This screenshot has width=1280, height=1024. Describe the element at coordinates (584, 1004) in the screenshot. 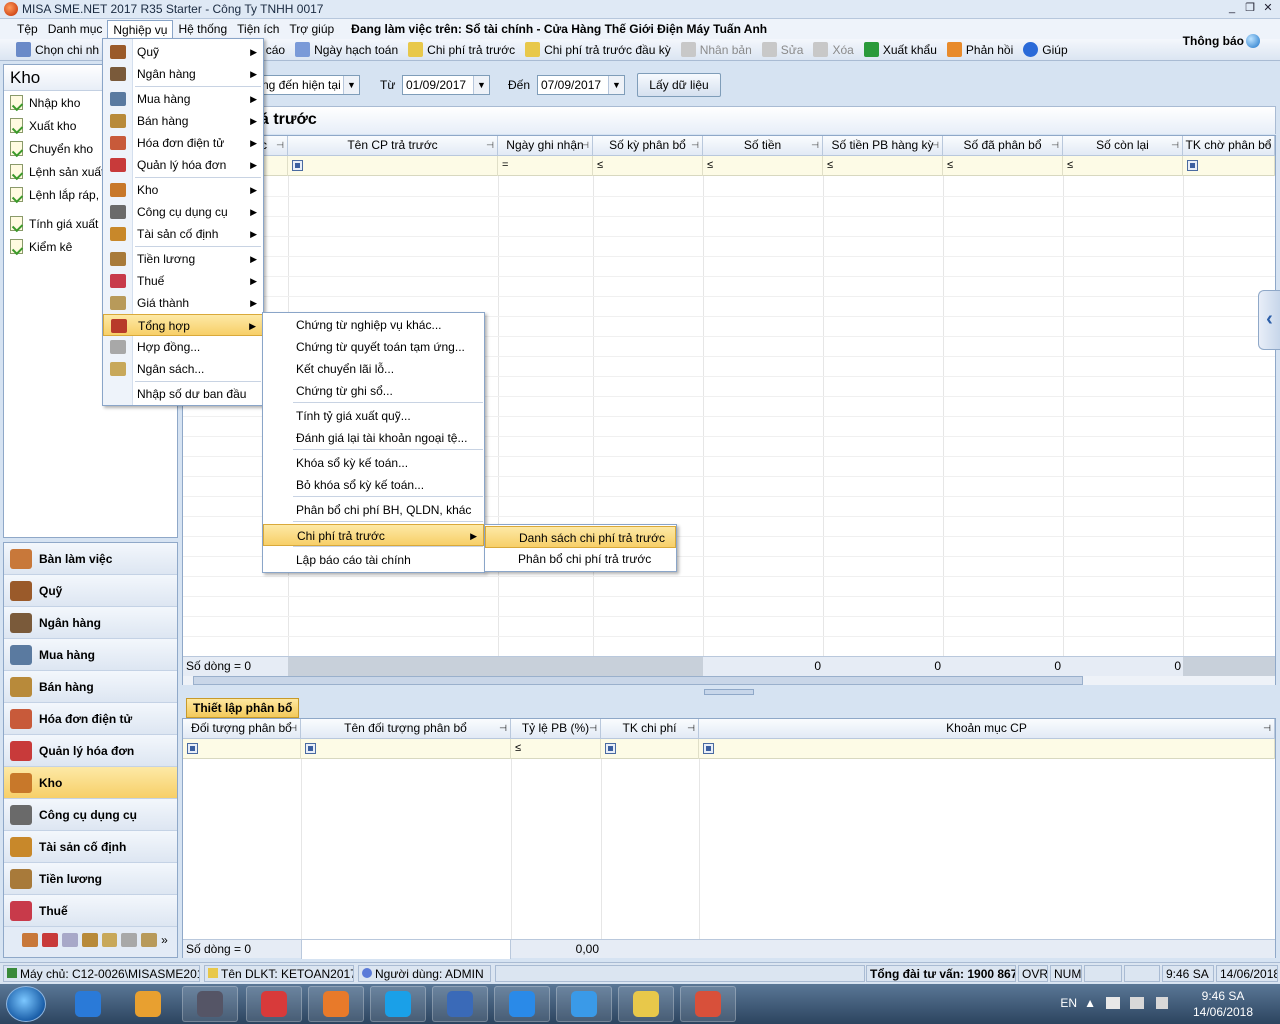

I see `taskbar-app-remote-desktop` at that location.